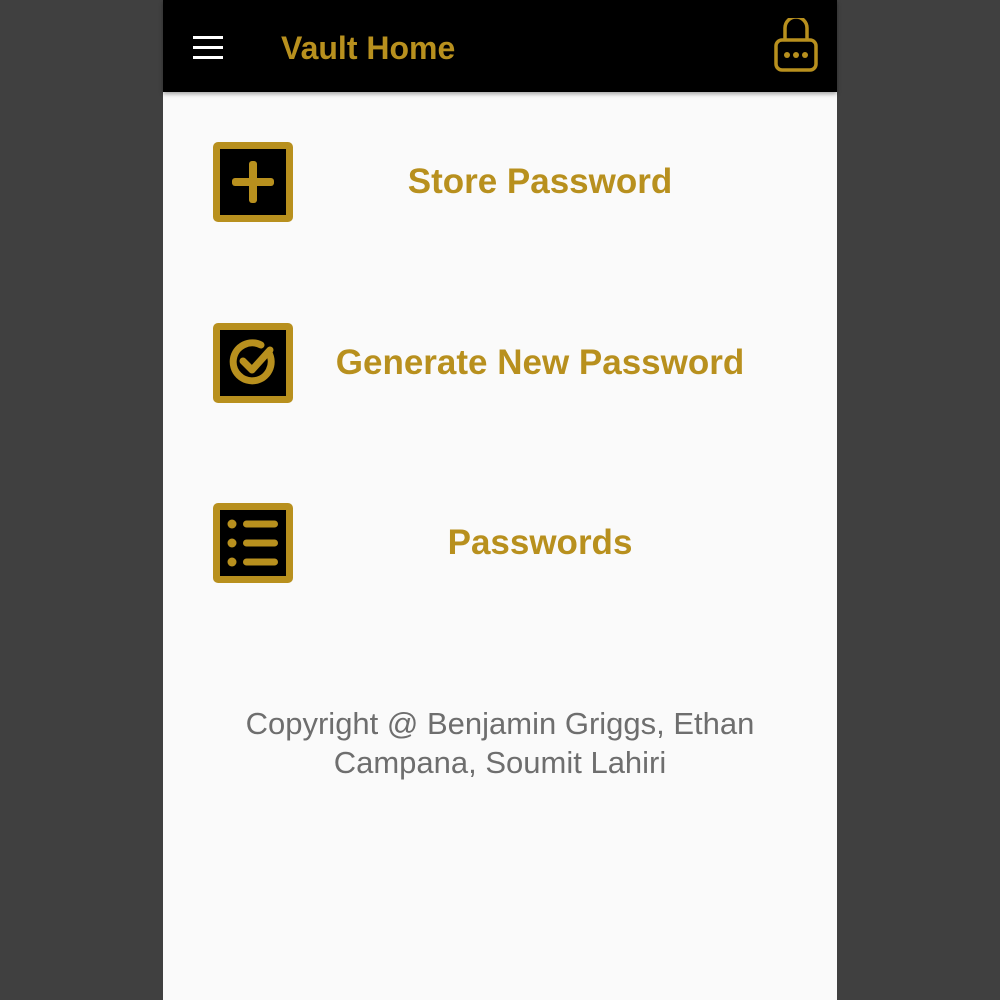 The height and width of the screenshot is (1000, 1000). What do you see at coordinates (253, 182) in the screenshot?
I see `add-box-icon` at bounding box center [253, 182].